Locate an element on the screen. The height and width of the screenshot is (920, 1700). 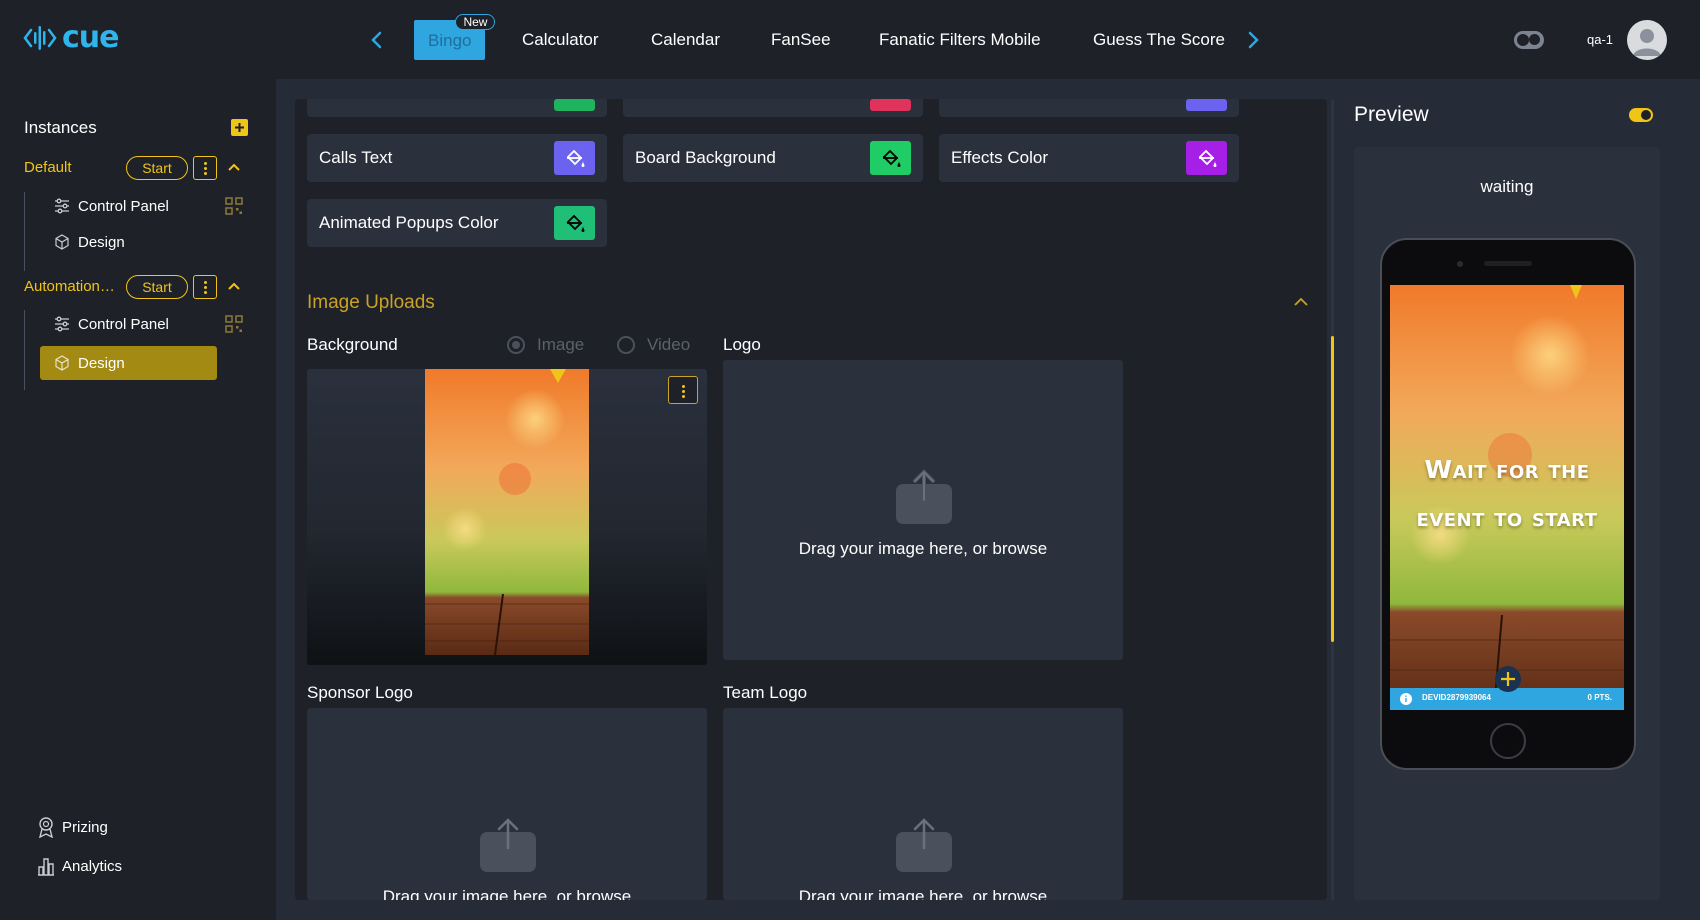
tab-fanatic-filters-mobile: Fanatic Filters Mobile is located at coordinates (960, 40).